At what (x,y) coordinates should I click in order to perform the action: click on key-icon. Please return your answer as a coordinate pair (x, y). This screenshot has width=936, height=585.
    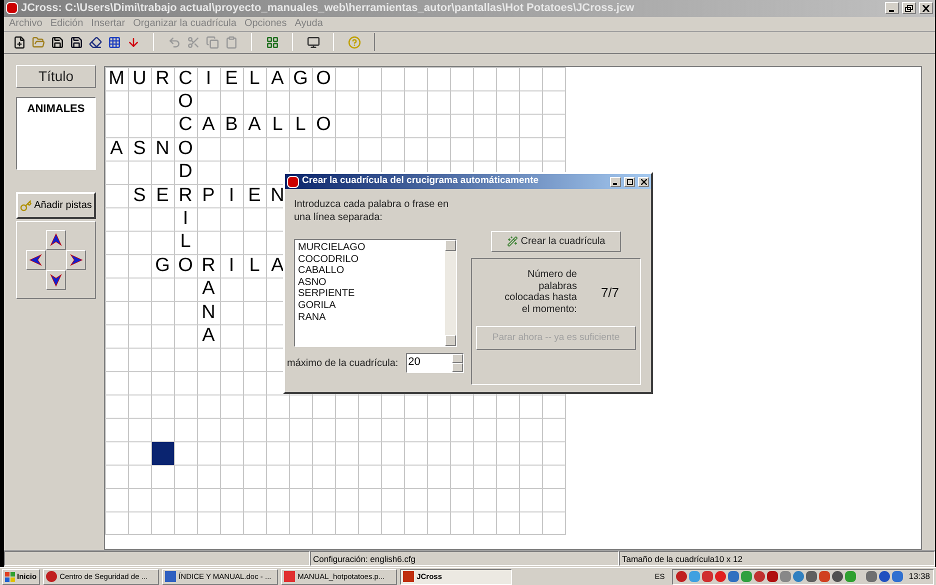
    Looking at the image, I should click on (26, 206).